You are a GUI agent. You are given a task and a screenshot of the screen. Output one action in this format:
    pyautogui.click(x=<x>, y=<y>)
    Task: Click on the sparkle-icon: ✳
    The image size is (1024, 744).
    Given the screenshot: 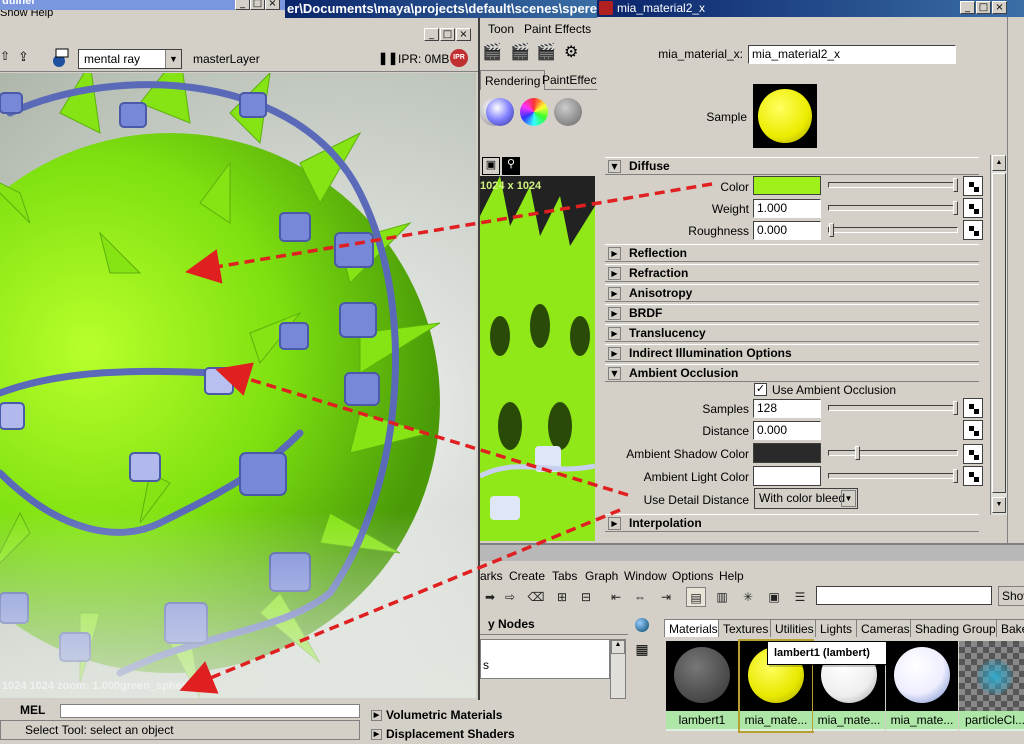 What is the action you would take?
    pyautogui.click(x=748, y=597)
    